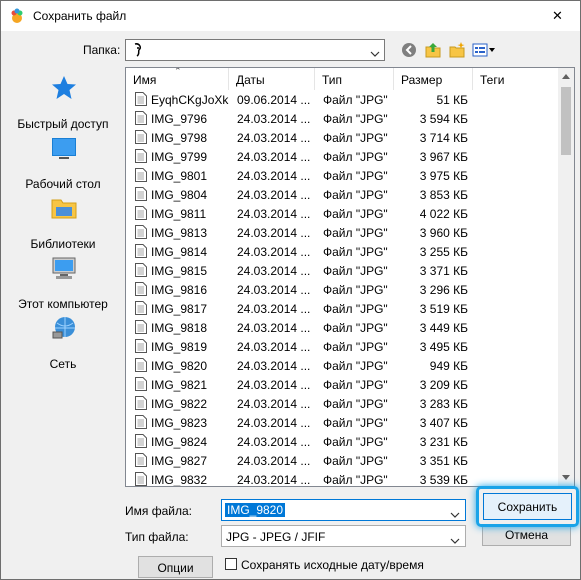 The image size is (581, 580). I want to click on file-row: IMG_9804 24.03.2014 ... Файл "JPG" 3 853 КБ, so click(343, 194).